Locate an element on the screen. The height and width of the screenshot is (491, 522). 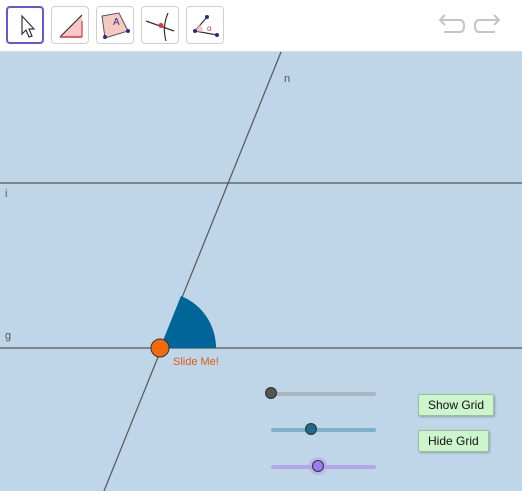
svg-text: α is located at coordinates (209, 28).